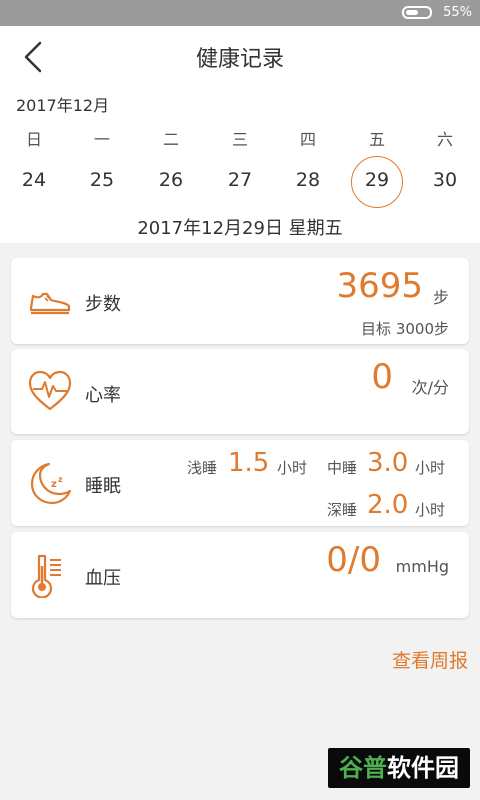 The image size is (480, 800). Describe the element at coordinates (405, 329) in the screenshot. I see `steps-goal: 目标 3000步` at that location.